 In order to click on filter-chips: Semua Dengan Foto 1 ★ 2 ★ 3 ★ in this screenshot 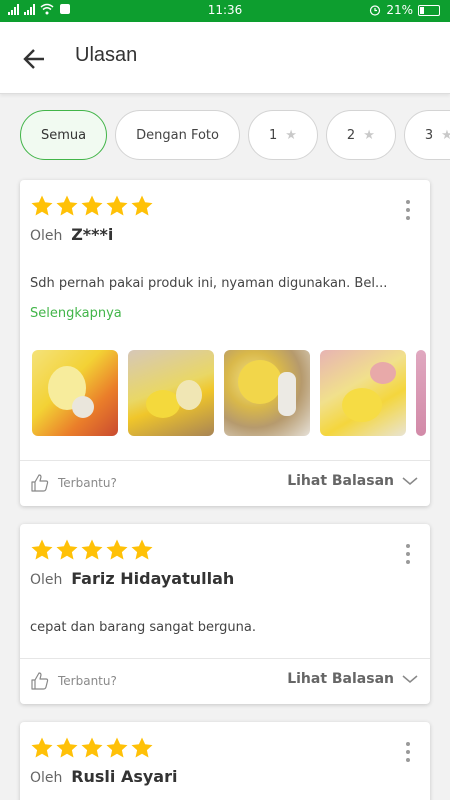, I will do `click(235, 136)`.